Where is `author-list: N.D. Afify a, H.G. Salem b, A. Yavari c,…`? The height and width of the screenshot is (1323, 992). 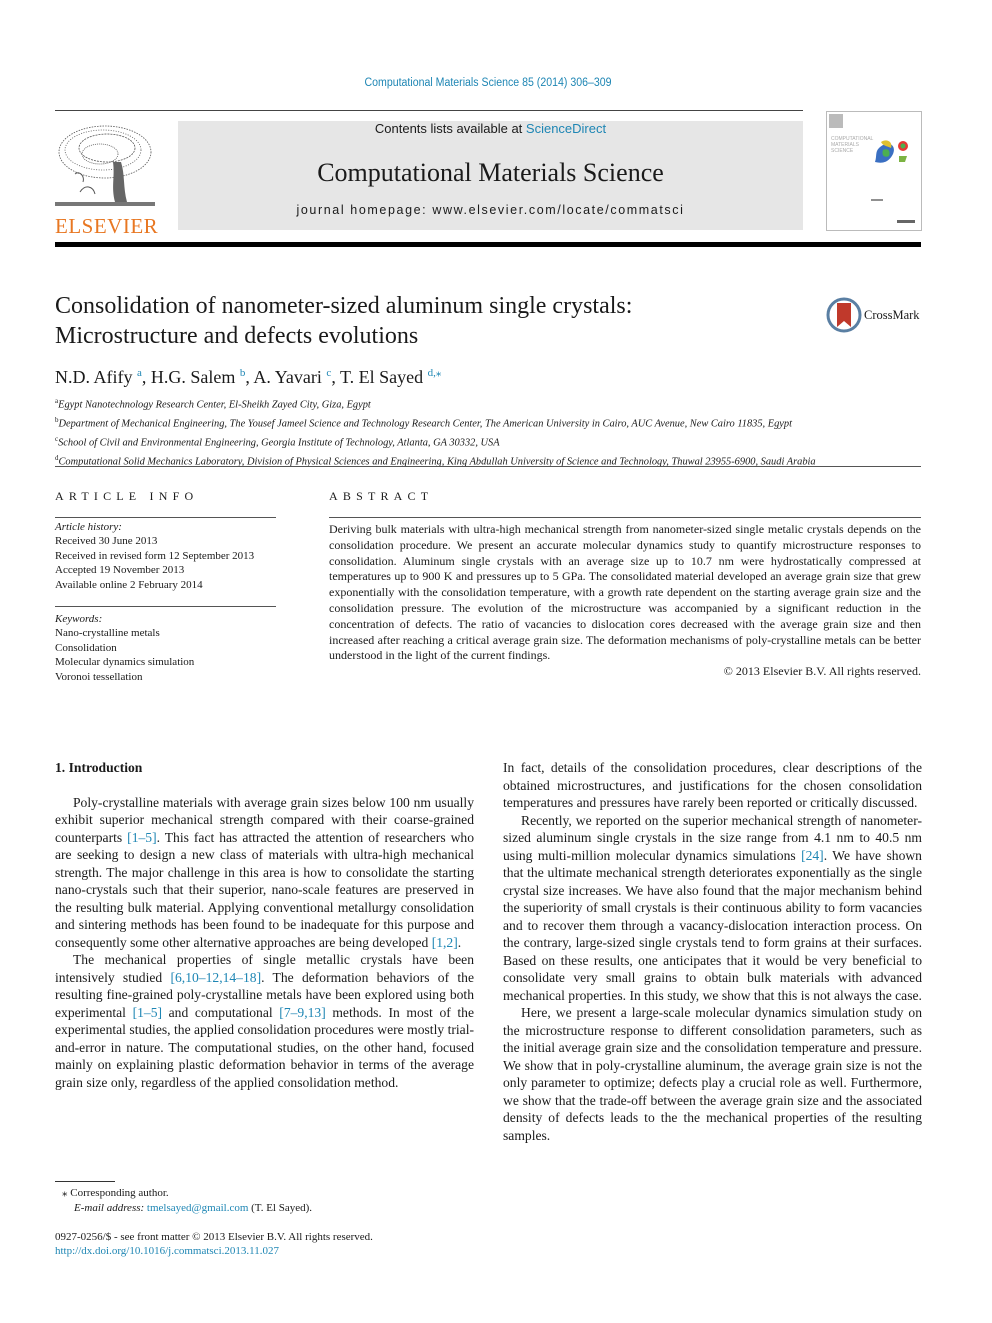
author-list: N.D. Afify a, H.G. Salem b, A. Yavari c,… is located at coordinates (248, 377).